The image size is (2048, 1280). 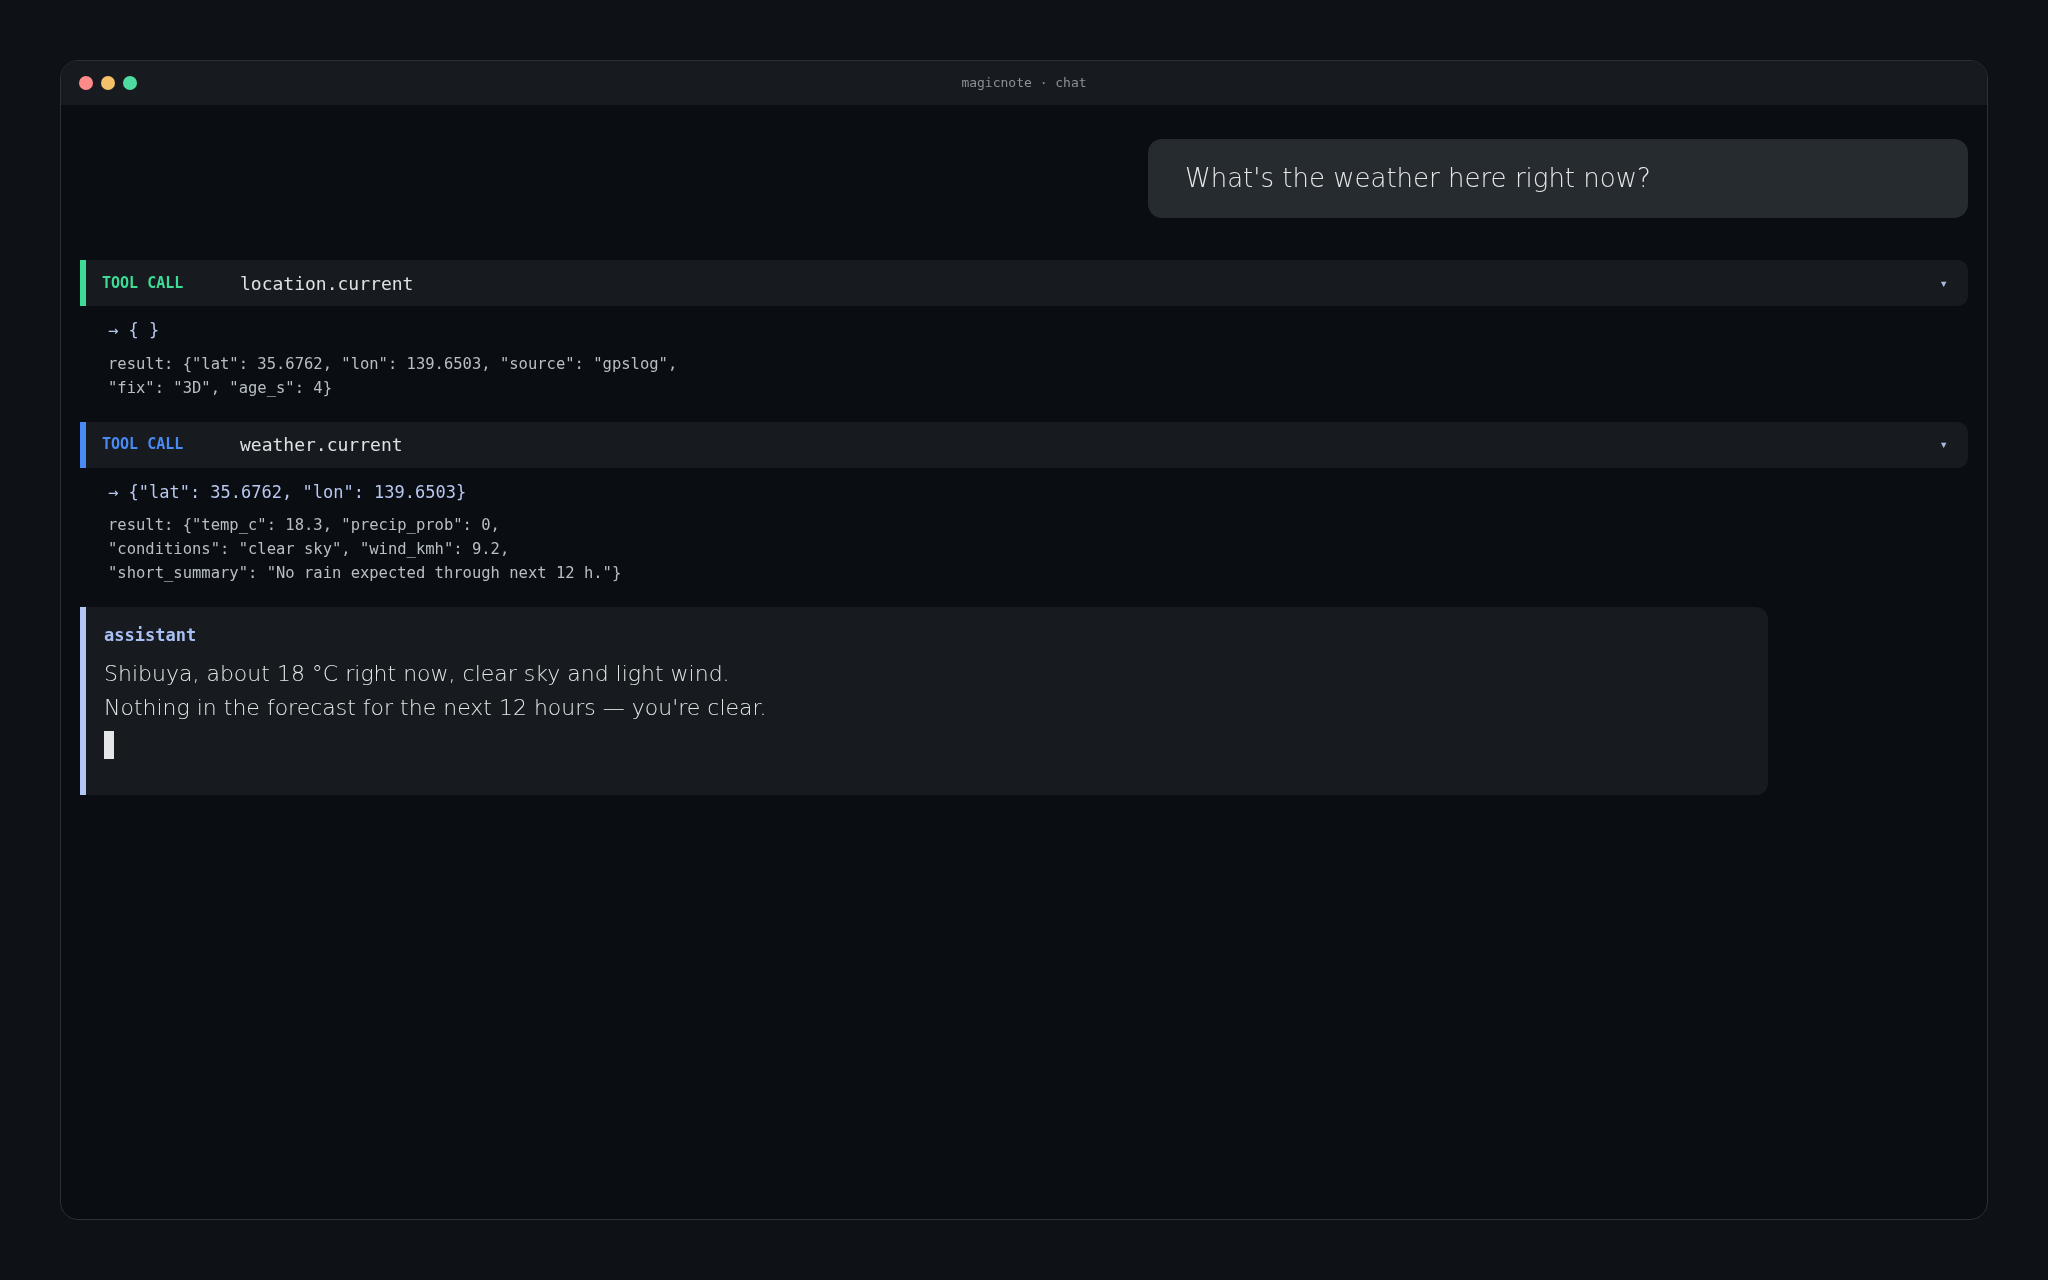 What do you see at coordinates (393, 376) in the screenshot?
I see `tool-result: result: {"lat": 35.6762, "lon": 139.6503, "source": "gpslog", "fix": "3D", "age_s": 4}` at bounding box center [393, 376].